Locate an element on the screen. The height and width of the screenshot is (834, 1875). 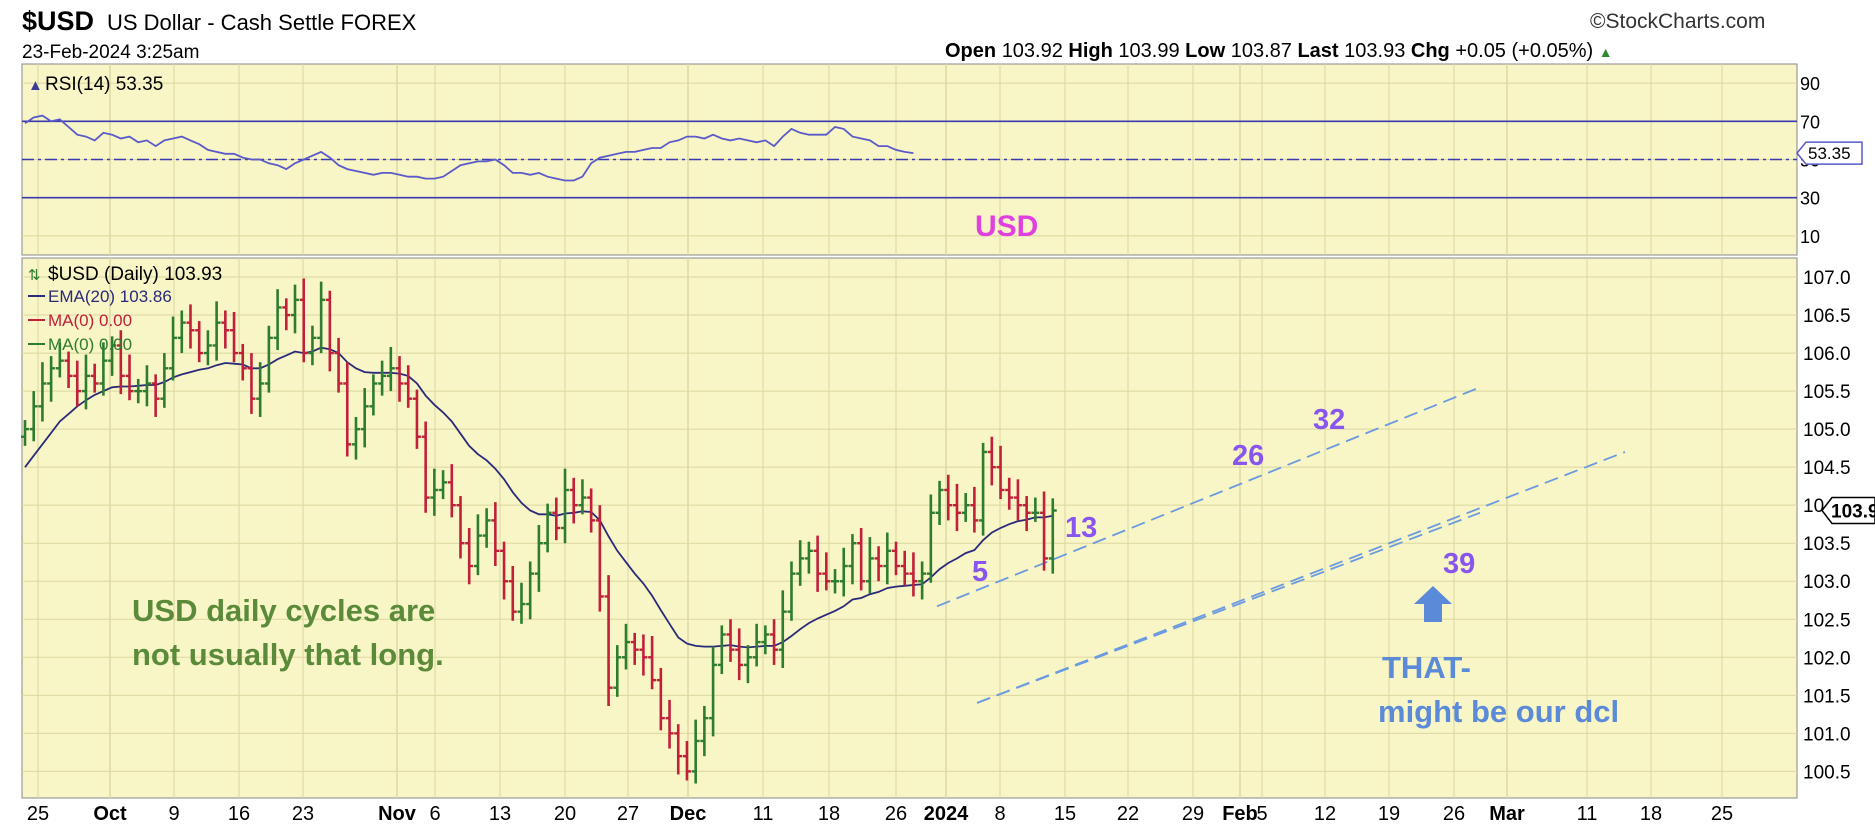
high-value: 103.99 is located at coordinates (1149, 51).